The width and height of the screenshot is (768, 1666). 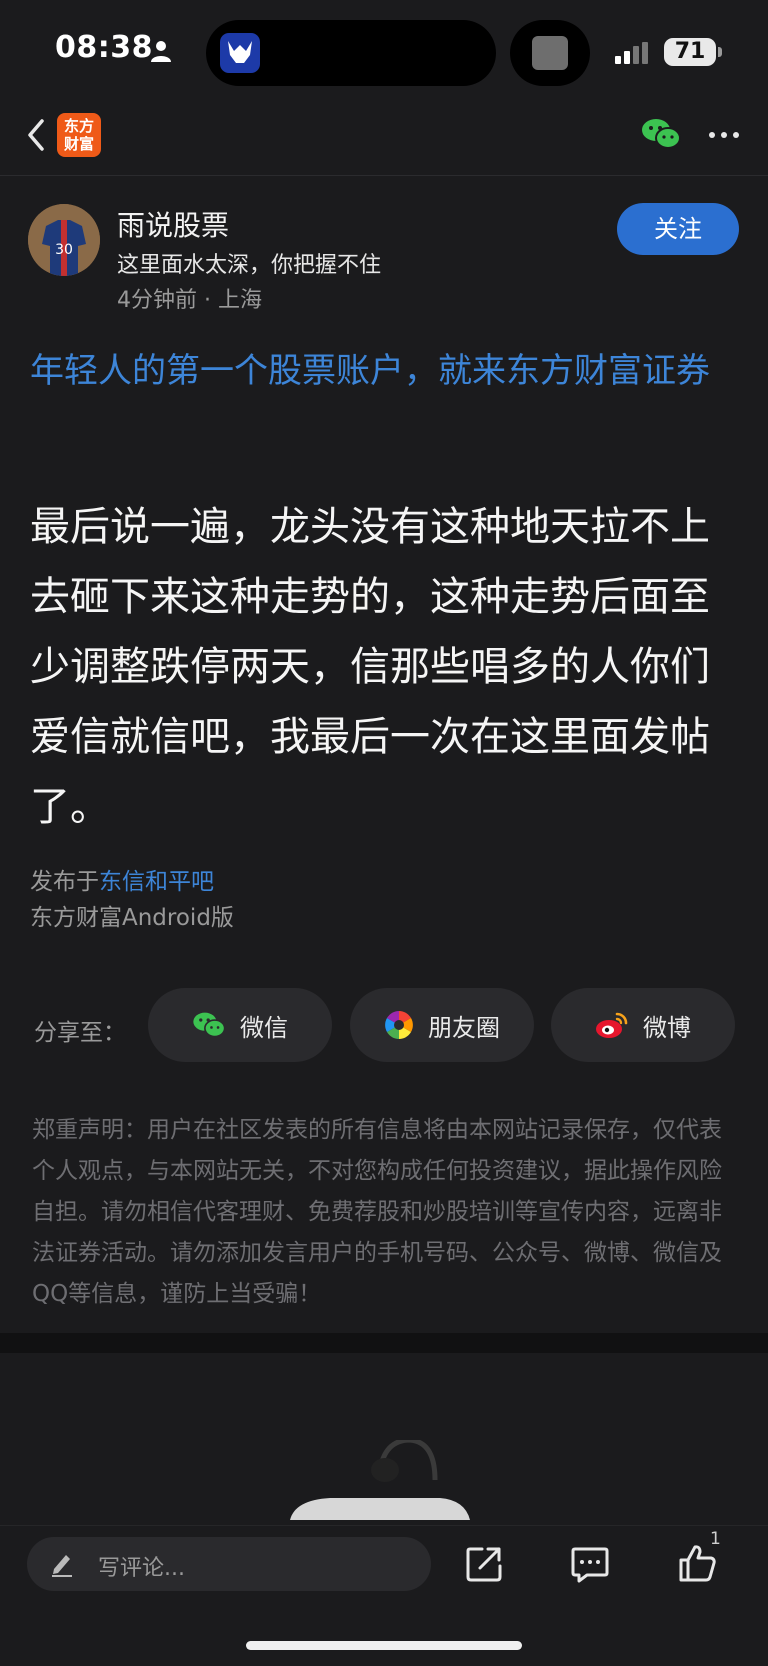 What do you see at coordinates (189, 300) in the screenshot?
I see `post-meta: 4分钟前 · 上海` at bounding box center [189, 300].